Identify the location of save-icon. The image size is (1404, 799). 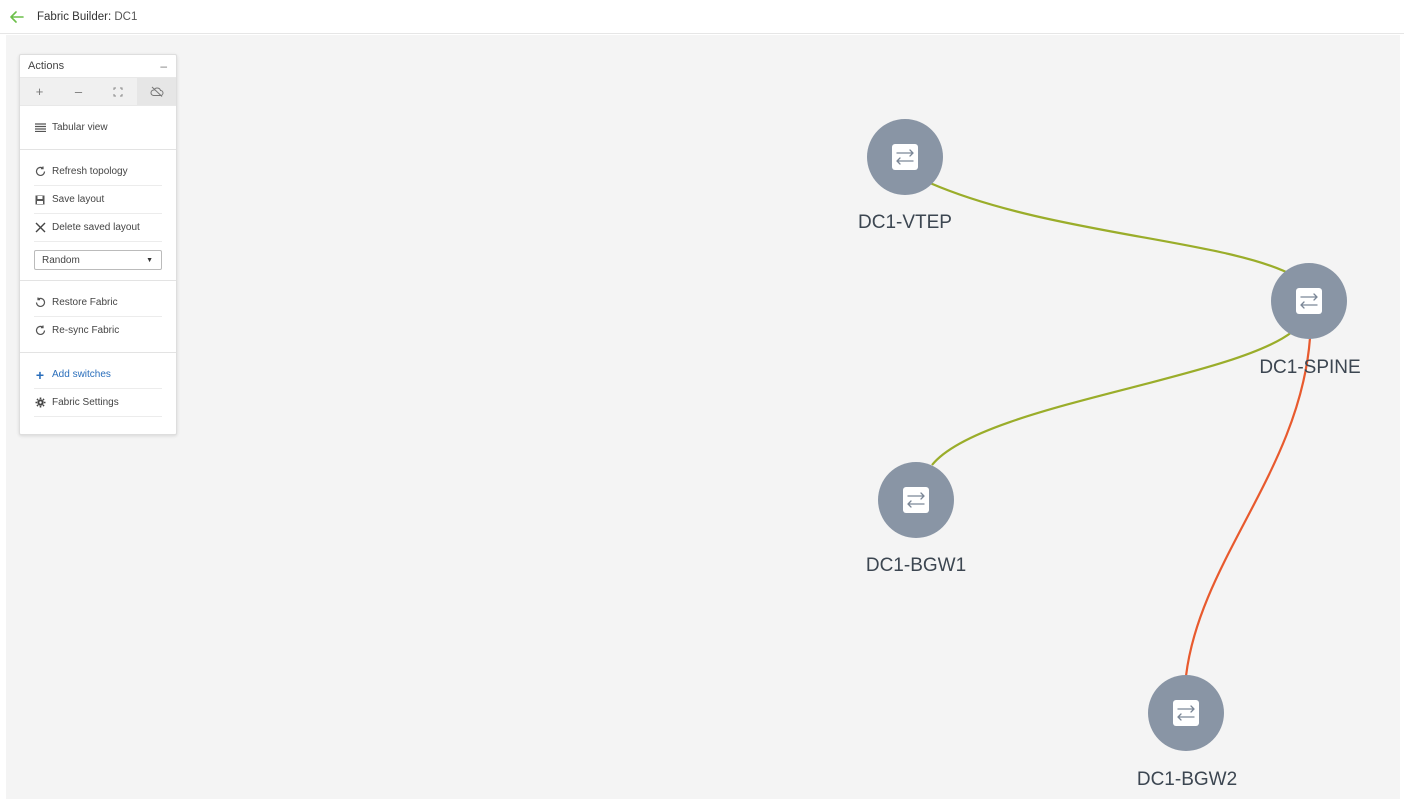
(40, 200).